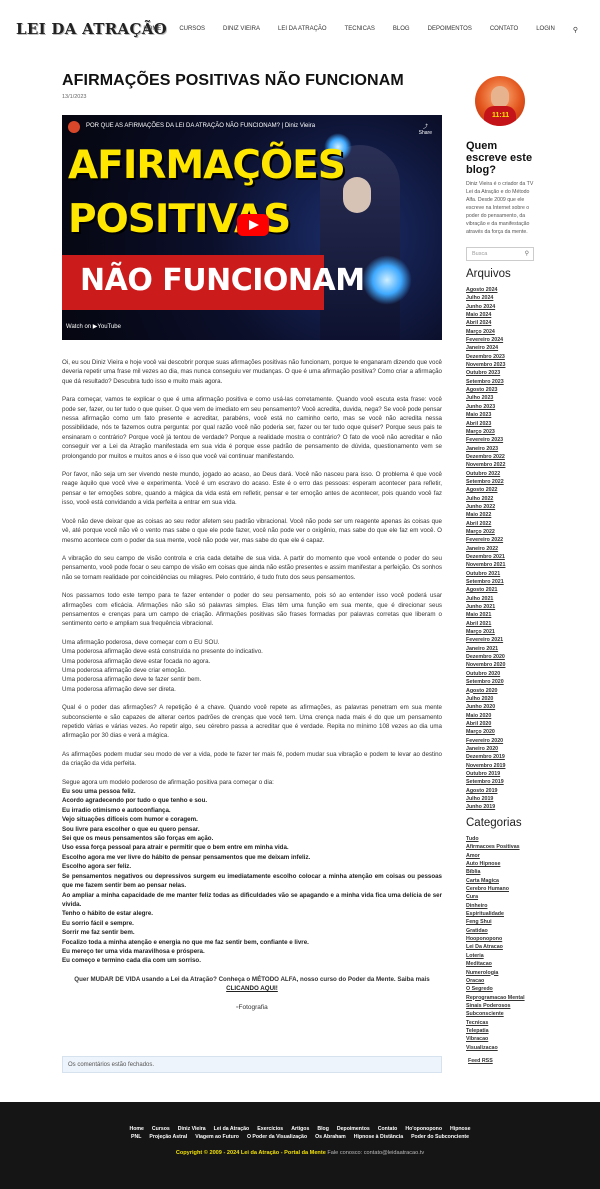  I want to click on archive-link: Junho 2023, so click(485, 407).